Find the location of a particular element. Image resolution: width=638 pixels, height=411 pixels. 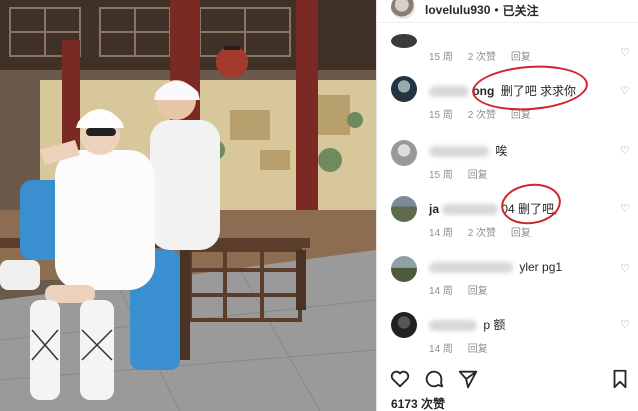

comment-username: ja is located at coordinates (434, 209).